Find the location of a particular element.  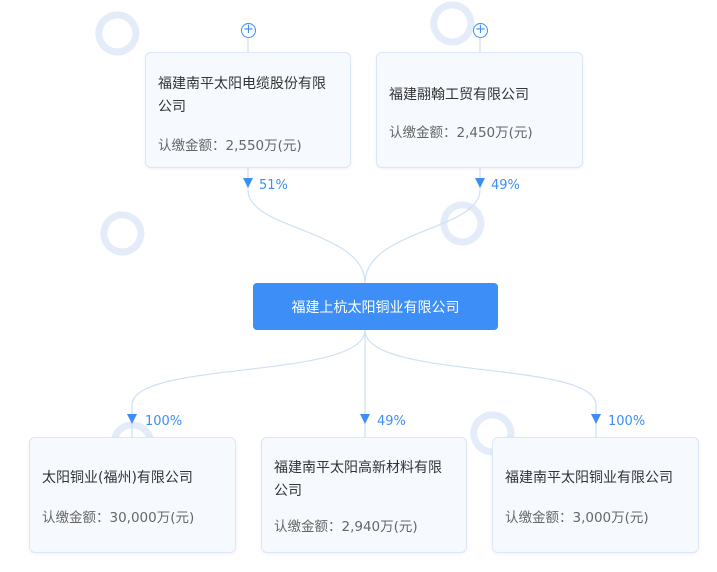

investment-percent: 49% is located at coordinates (391, 421).